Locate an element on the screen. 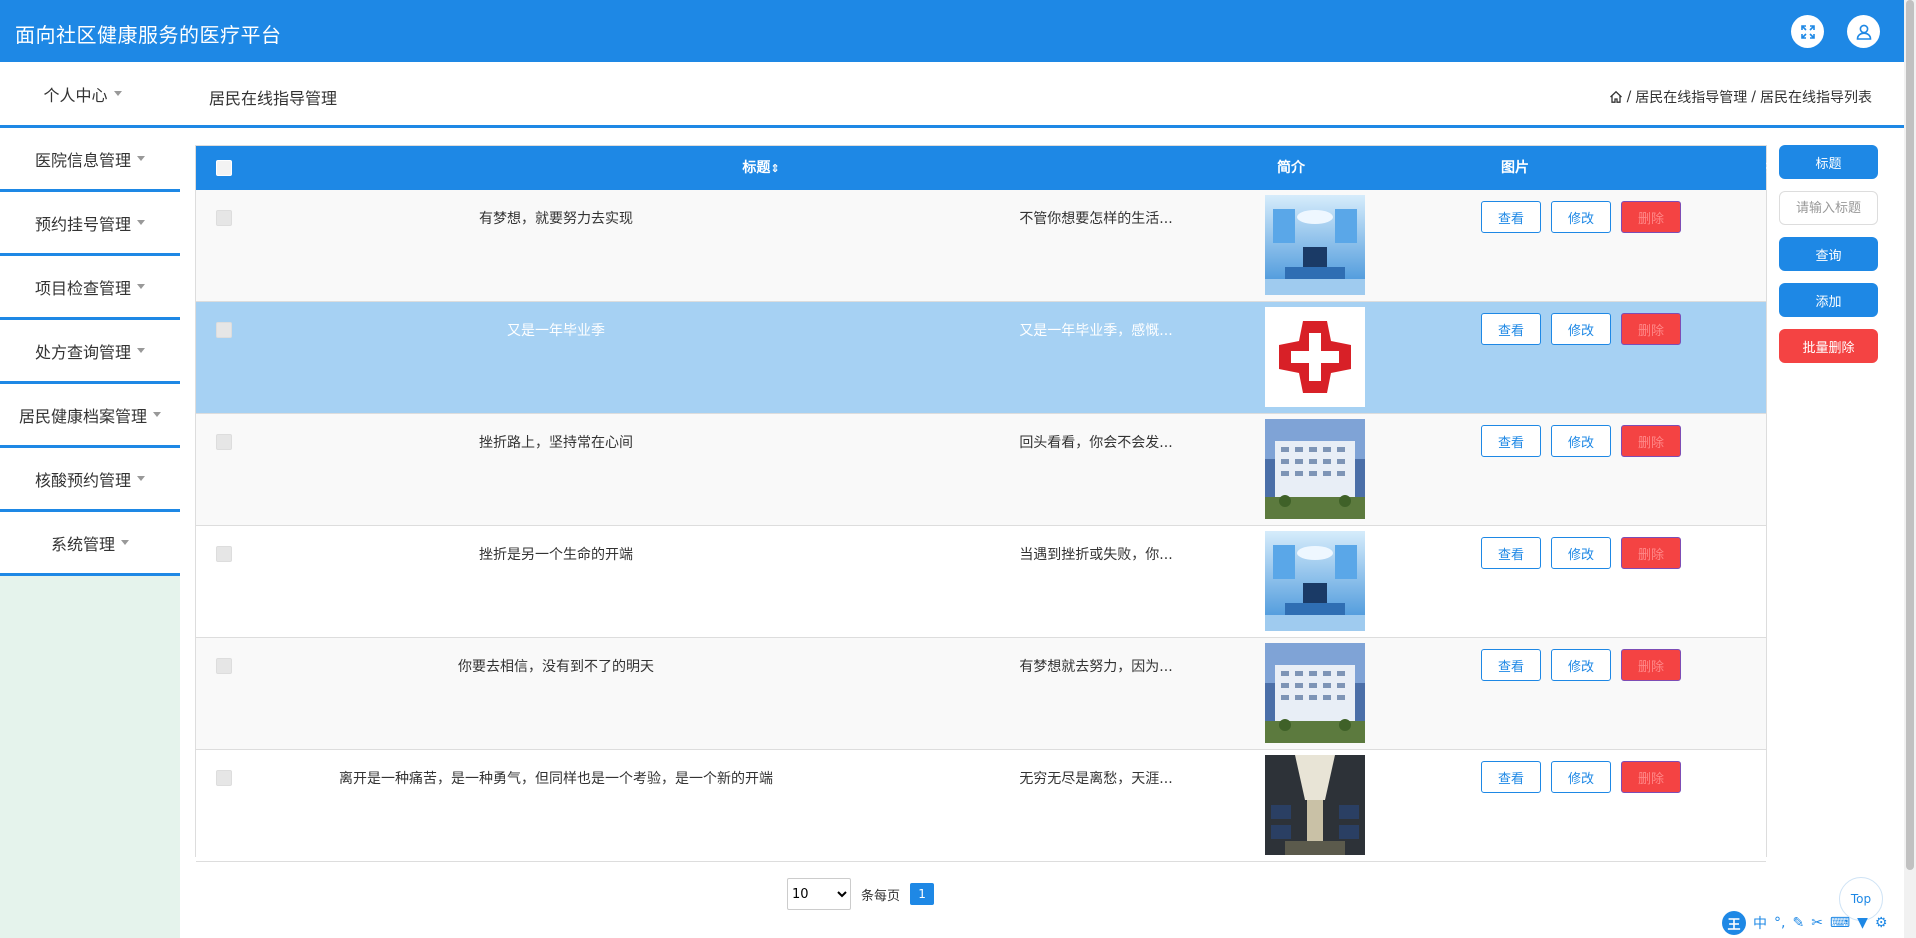 The width and height of the screenshot is (1916, 938). top-bar: 面向社区健康服务的医疗平台 is located at coordinates (952, 31).